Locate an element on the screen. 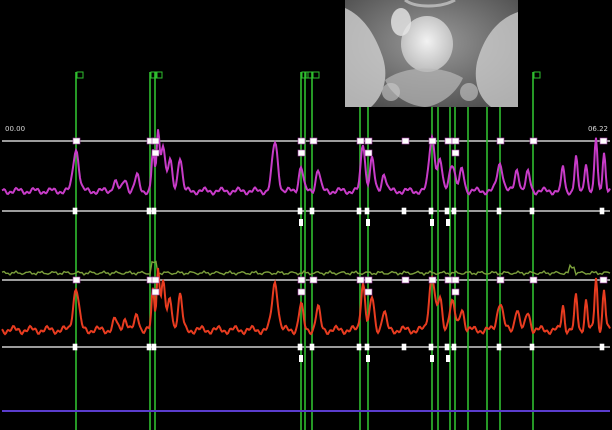  start-time-label: 00.00 is located at coordinates (15, 129).